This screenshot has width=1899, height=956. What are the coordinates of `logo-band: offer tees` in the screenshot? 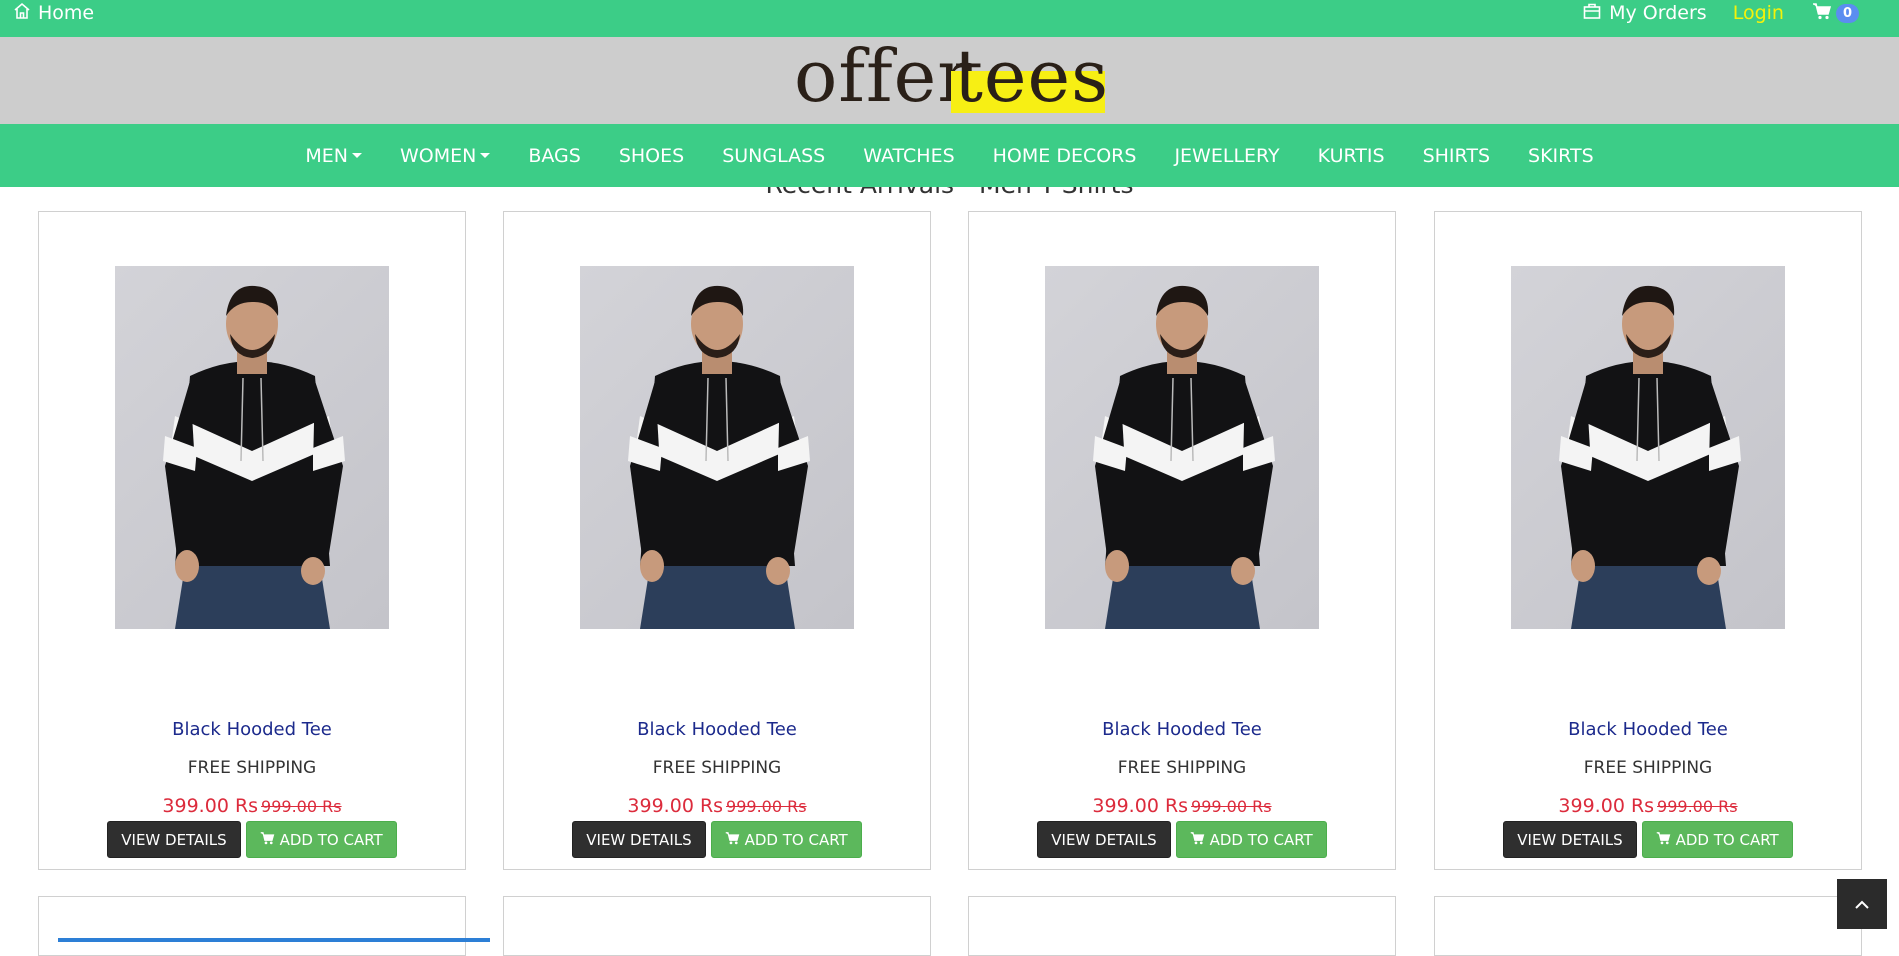 It's located at (949, 80).